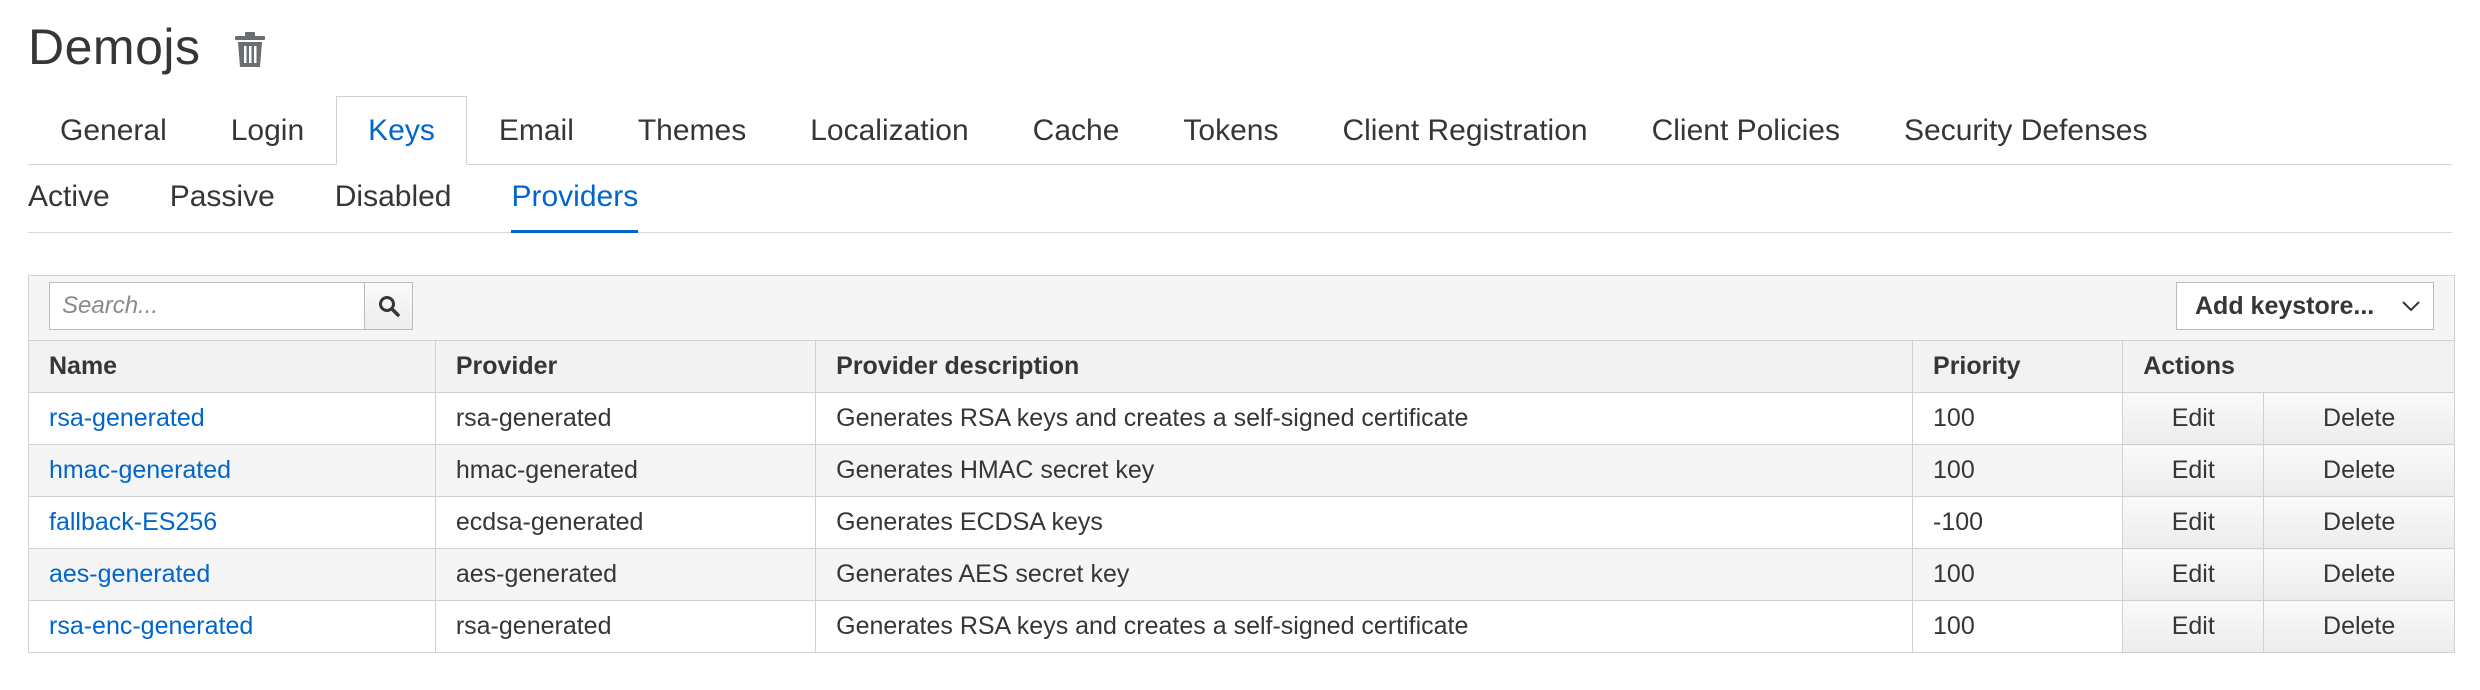  I want to click on delete-realm-button, so click(250, 50).